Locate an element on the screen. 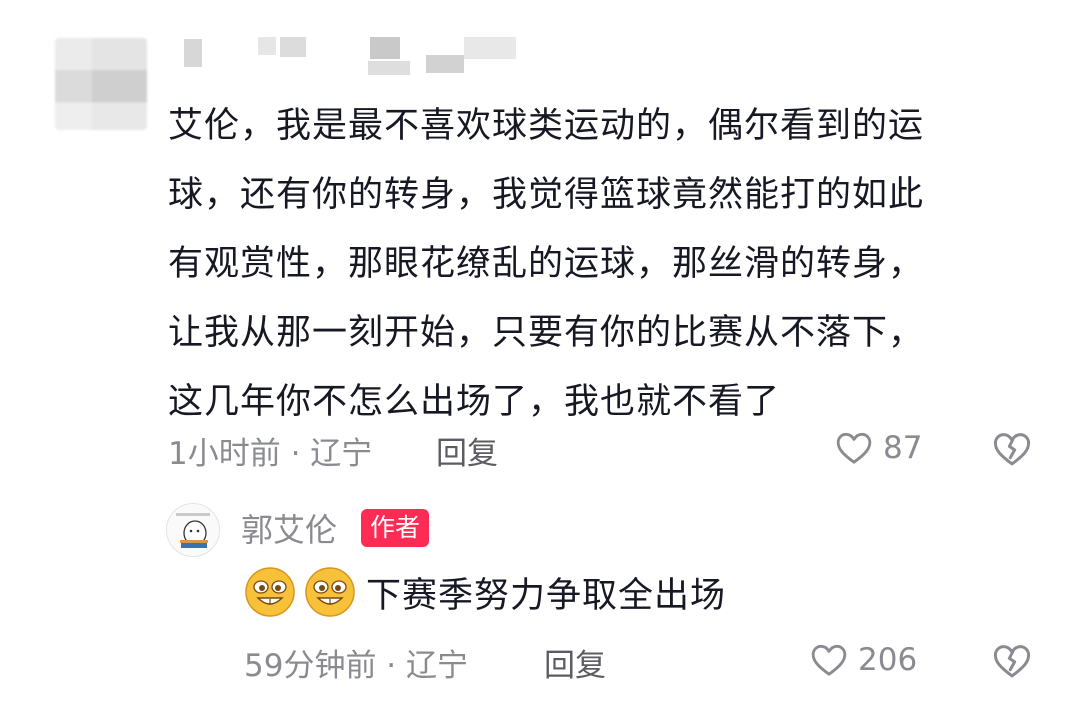  comment-time-location: 1小时前 · 辽宁 is located at coordinates (270, 454).